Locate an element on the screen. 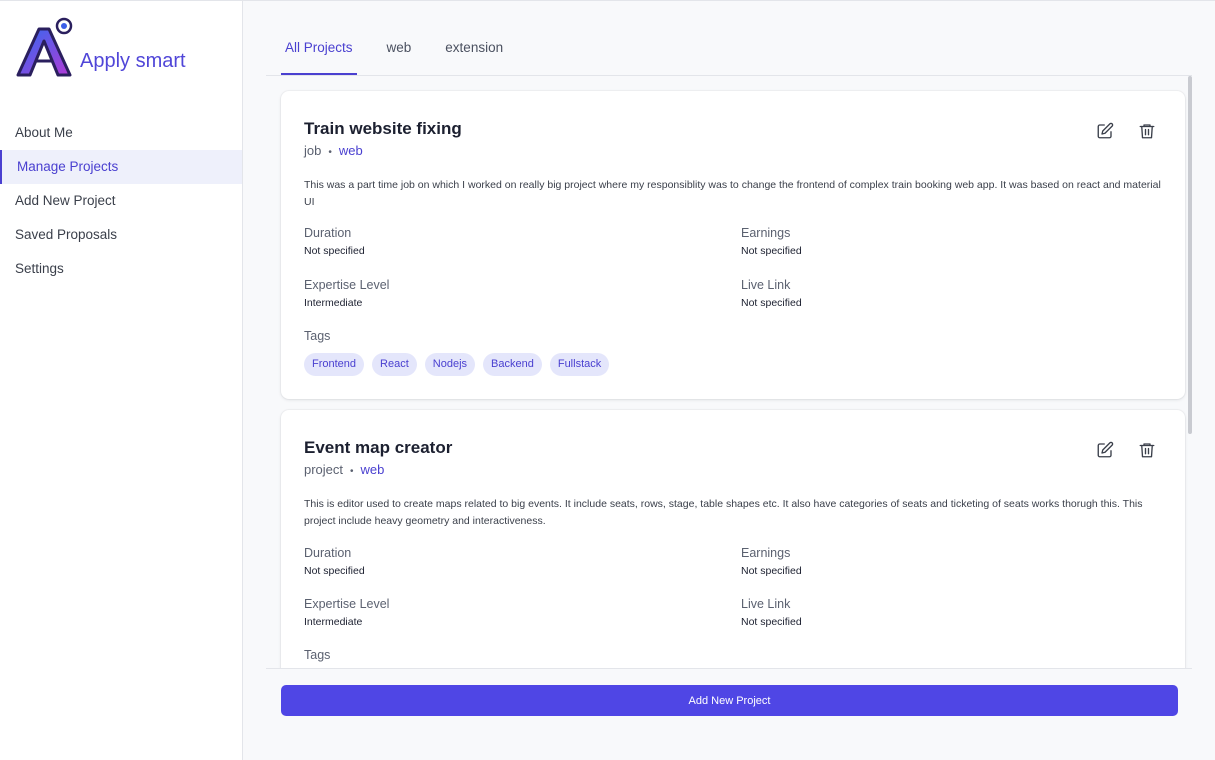 This screenshot has height=760, width=1215. project-meta: job • web is located at coordinates (333, 150).